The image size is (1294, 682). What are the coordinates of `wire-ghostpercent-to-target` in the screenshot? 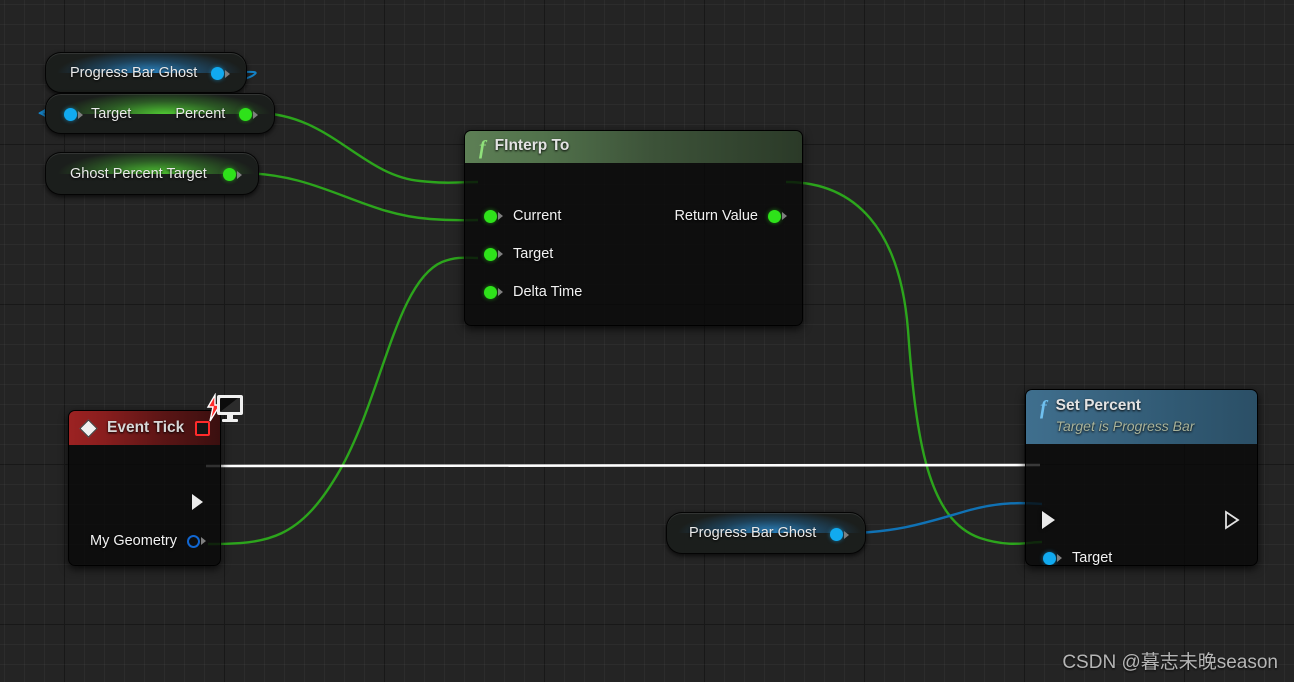 It's located at (359, 196).